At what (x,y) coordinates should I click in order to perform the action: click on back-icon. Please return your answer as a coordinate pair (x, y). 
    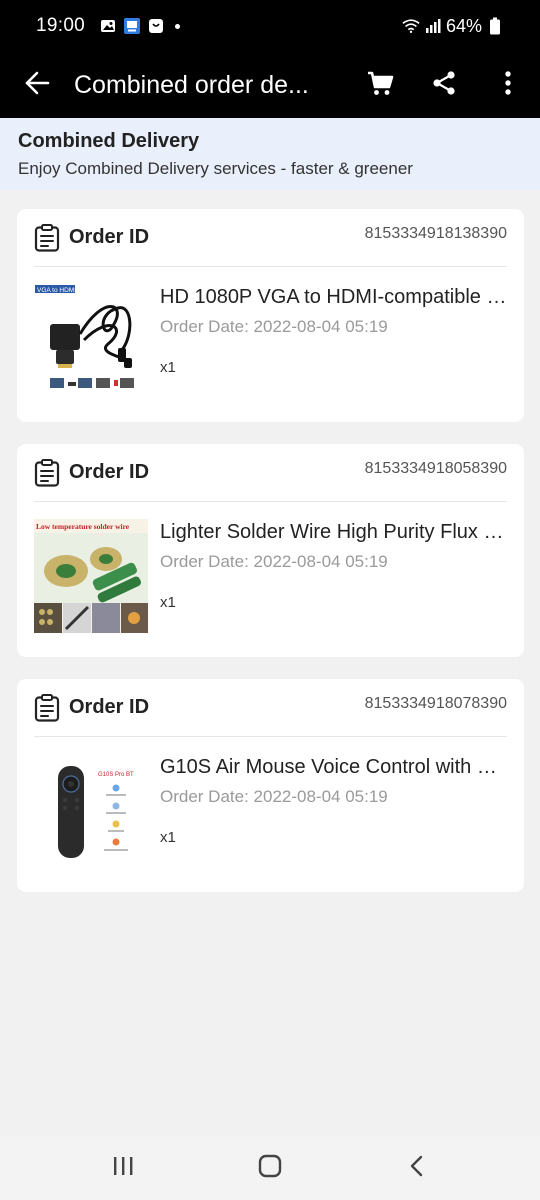
    Looking at the image, I should click on (417, 1168).